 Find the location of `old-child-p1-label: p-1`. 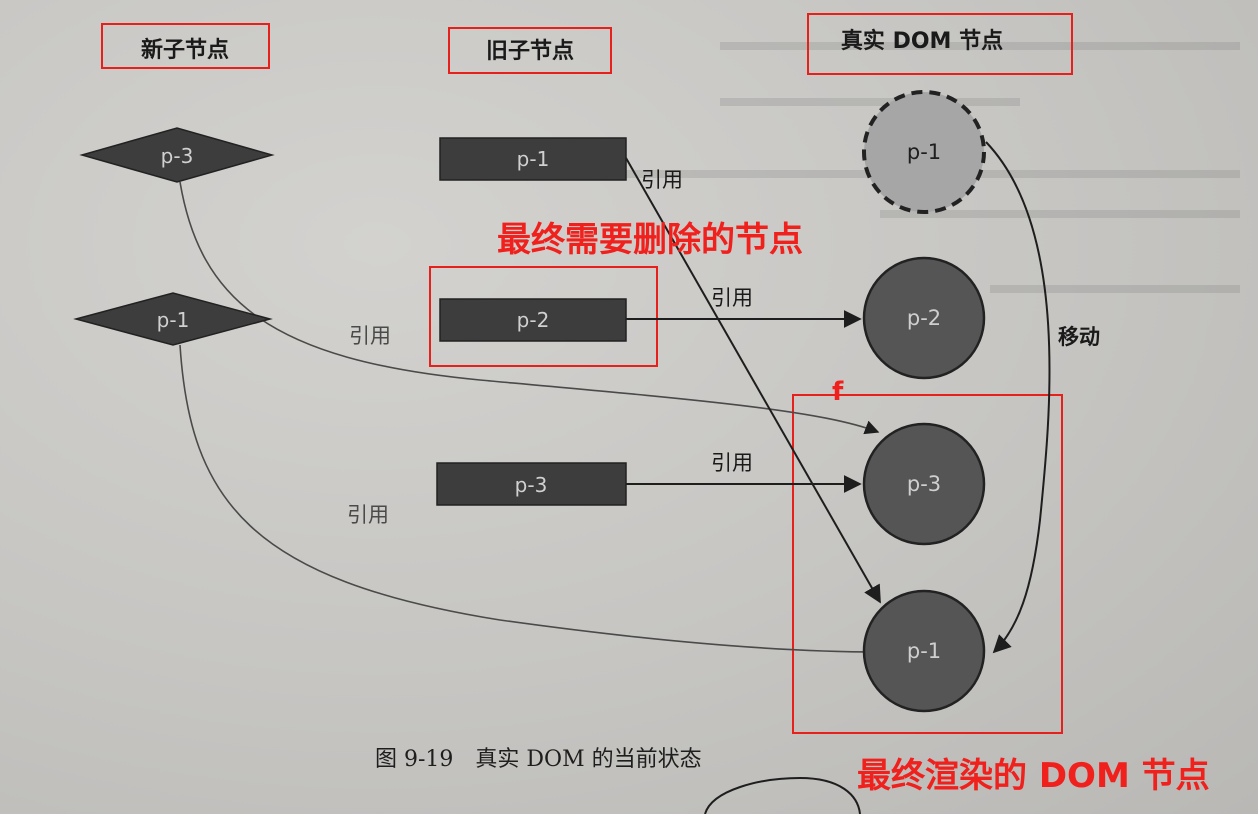

old-child-p1-label: p-1 is located at coordinates (533, 159).